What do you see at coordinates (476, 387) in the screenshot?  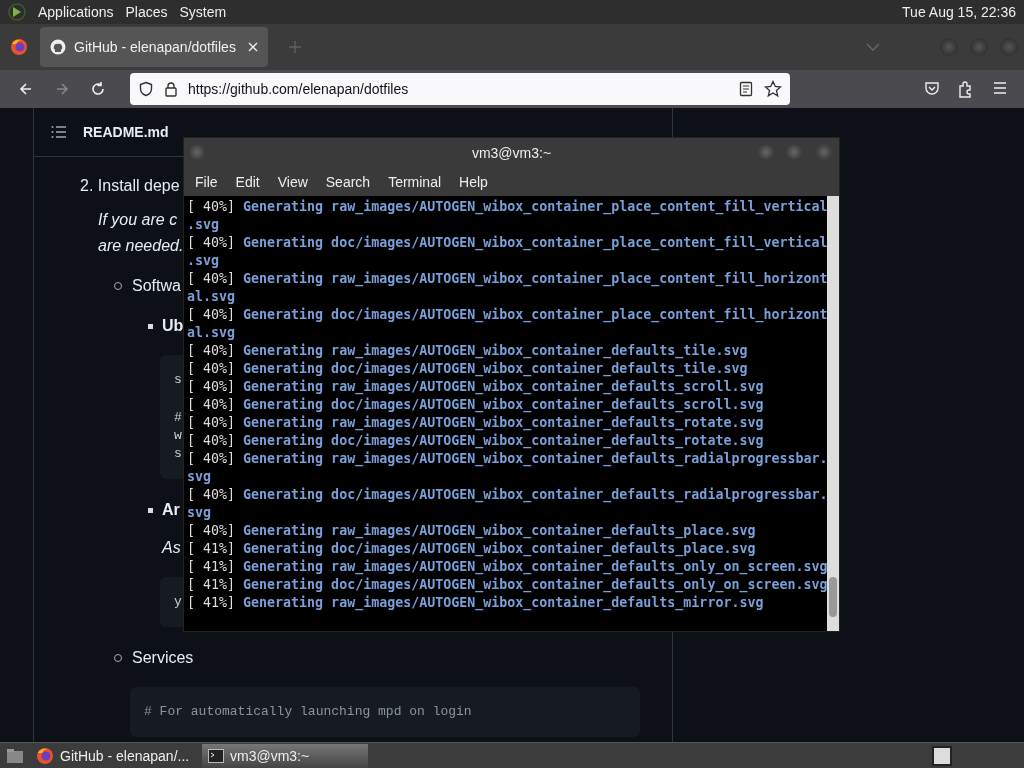 I see `terminal-line: [ 40%] Generating raw_images/AUTOGEN_wibox_container_defaults_scroll.svg` at bounding box center [476, 387].